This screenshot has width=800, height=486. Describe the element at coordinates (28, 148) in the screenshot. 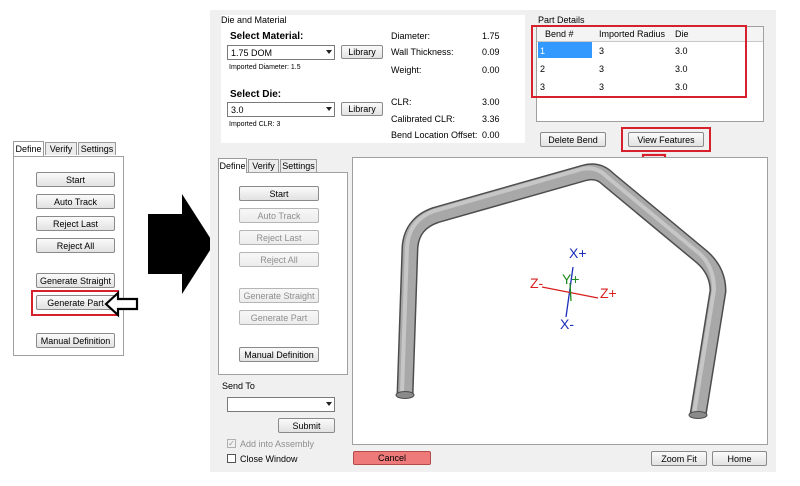

I see `left-tab-define: Define` at that location.